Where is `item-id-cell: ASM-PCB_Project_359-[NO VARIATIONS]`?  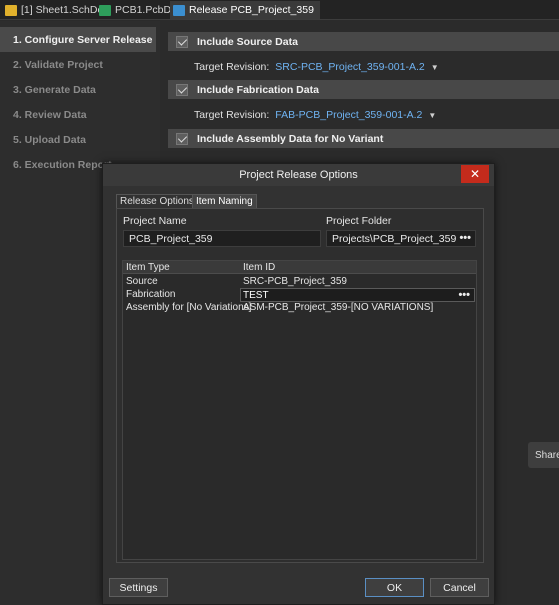
item-id-cell: ASM-PCB_Project_359-[NO VARIATIONS] is located at coordinates (338, 307).